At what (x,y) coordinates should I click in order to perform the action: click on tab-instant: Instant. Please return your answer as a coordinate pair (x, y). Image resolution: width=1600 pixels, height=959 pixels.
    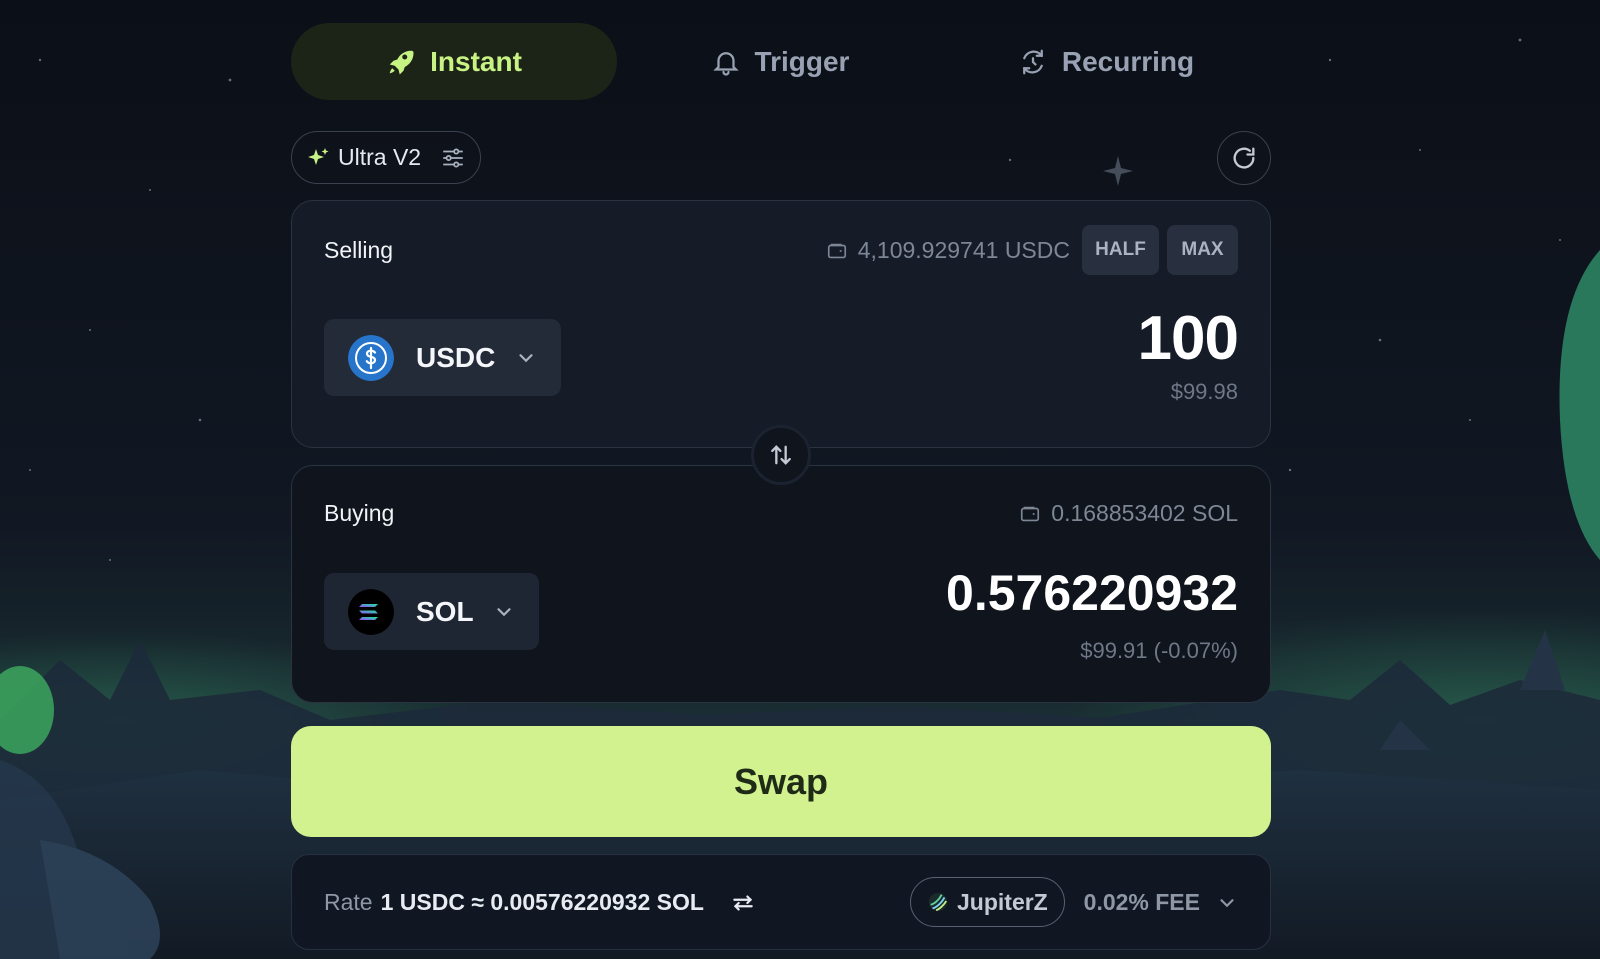
    Looking at the image, I should click on (454, 61).